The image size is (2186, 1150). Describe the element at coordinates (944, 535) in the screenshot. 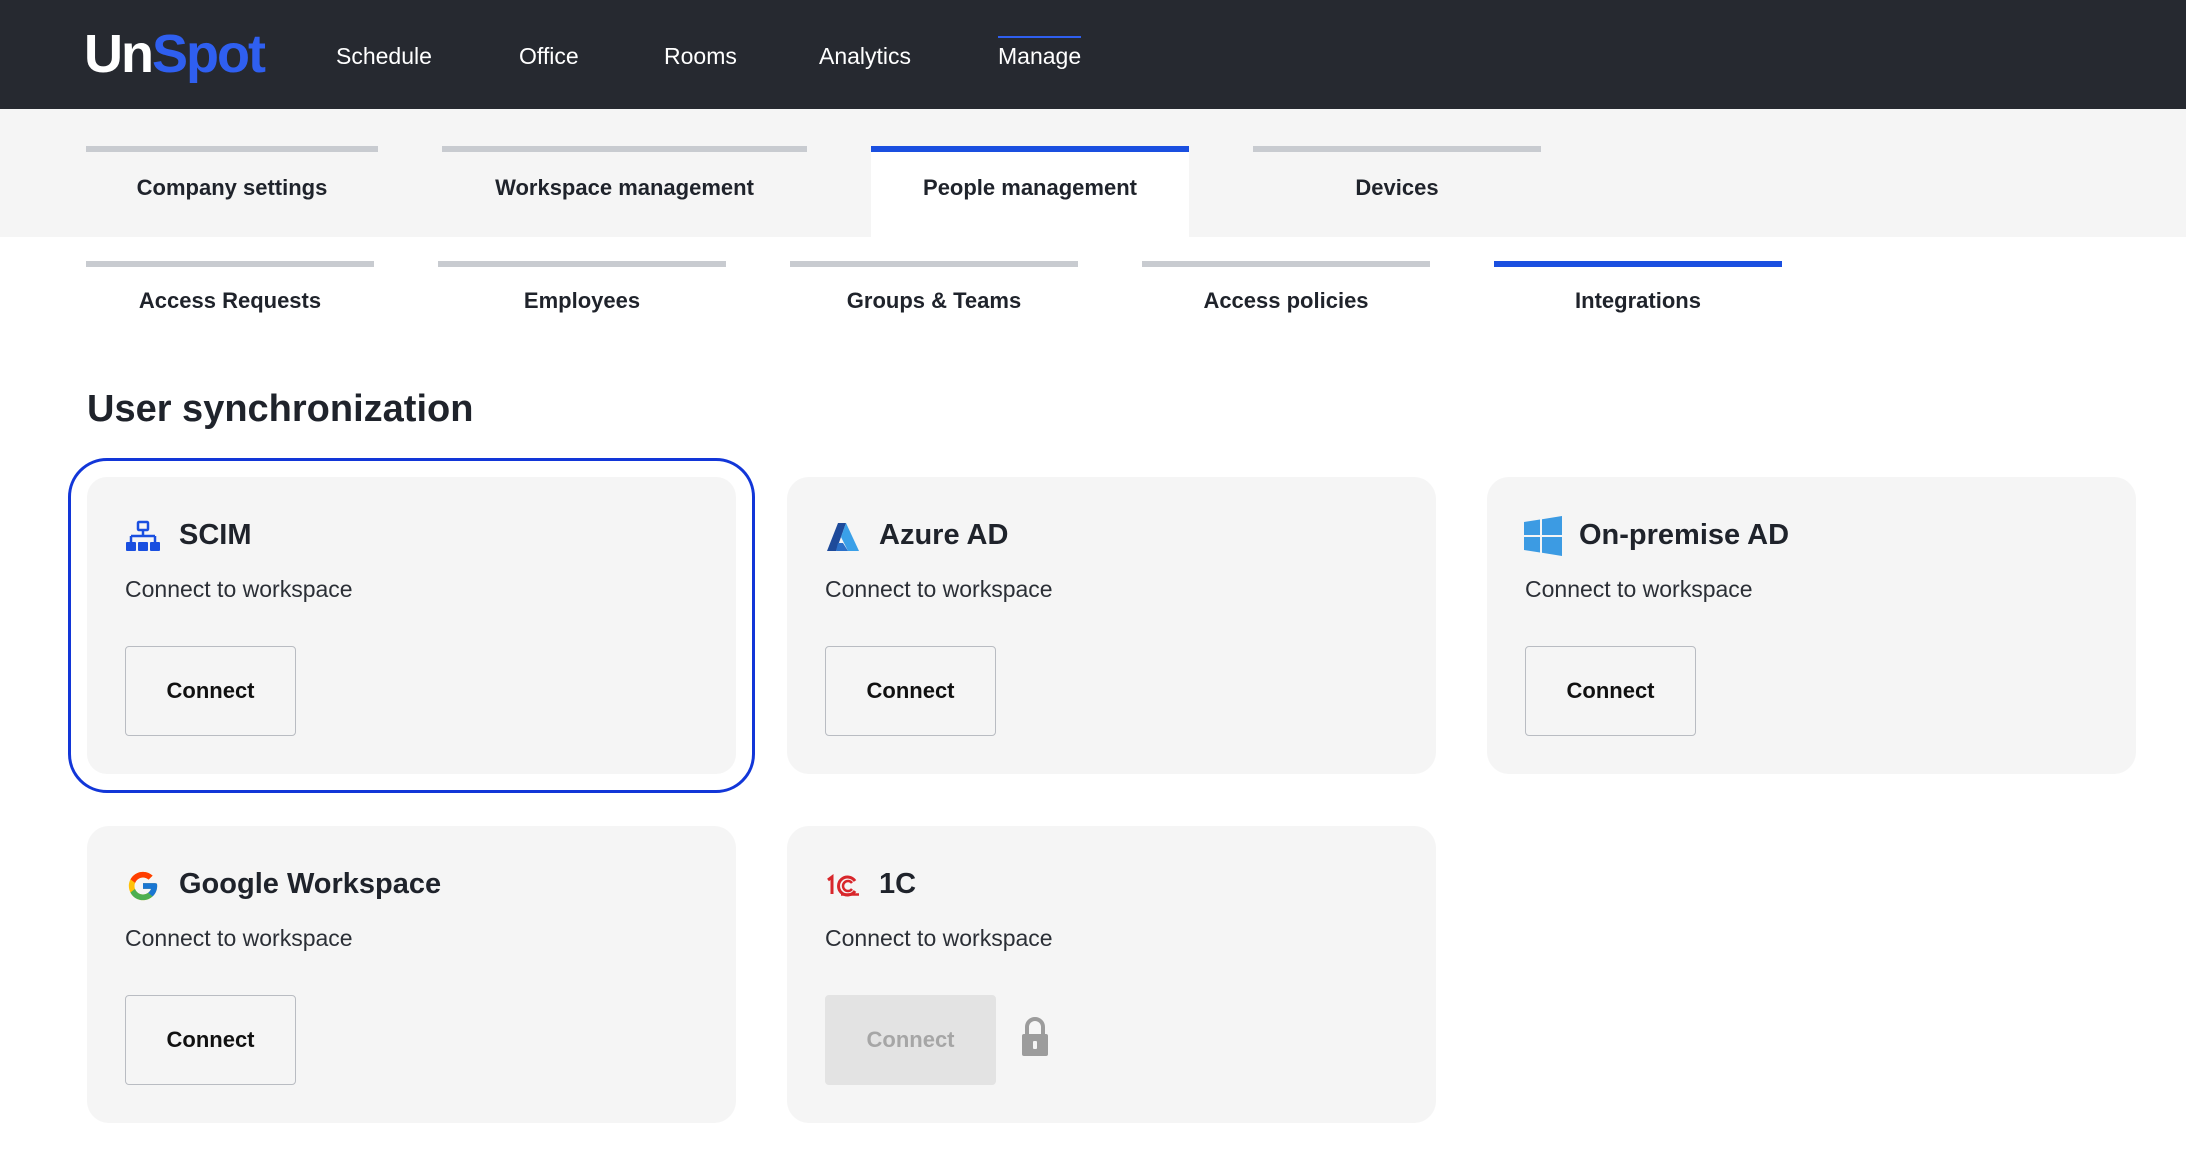

I see `card-title: Azure AD` at that location.